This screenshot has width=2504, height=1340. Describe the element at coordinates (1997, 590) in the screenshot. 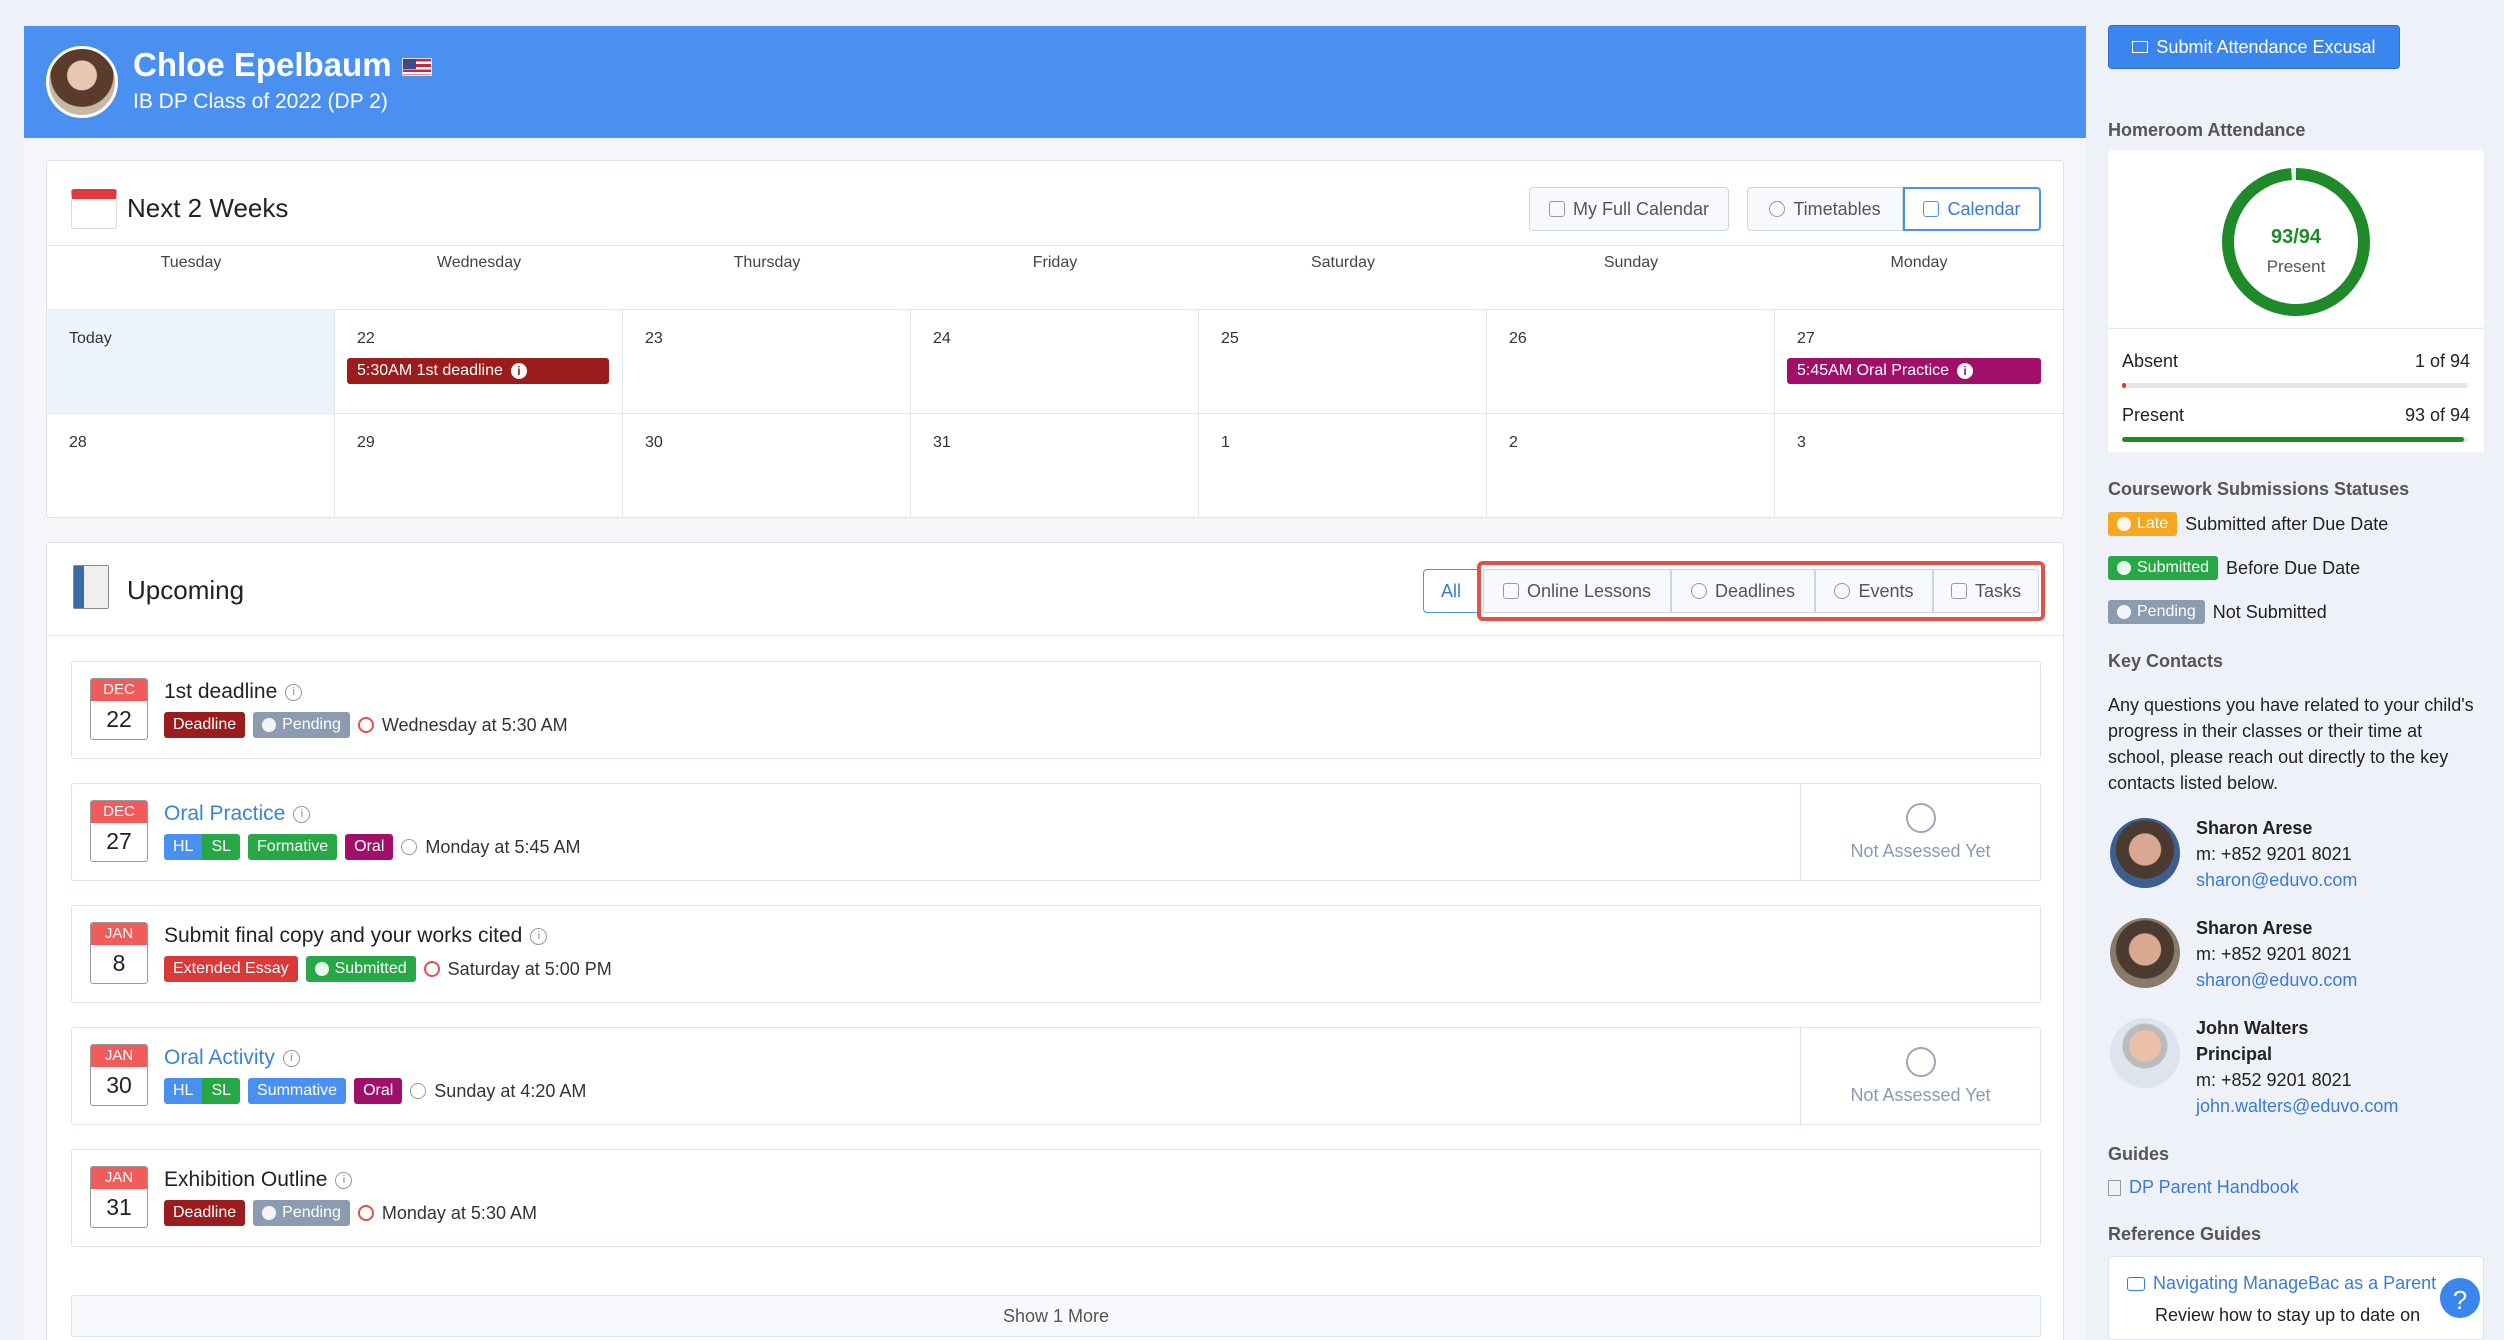

I see `filter-tasks-label: Tasks` at that location.